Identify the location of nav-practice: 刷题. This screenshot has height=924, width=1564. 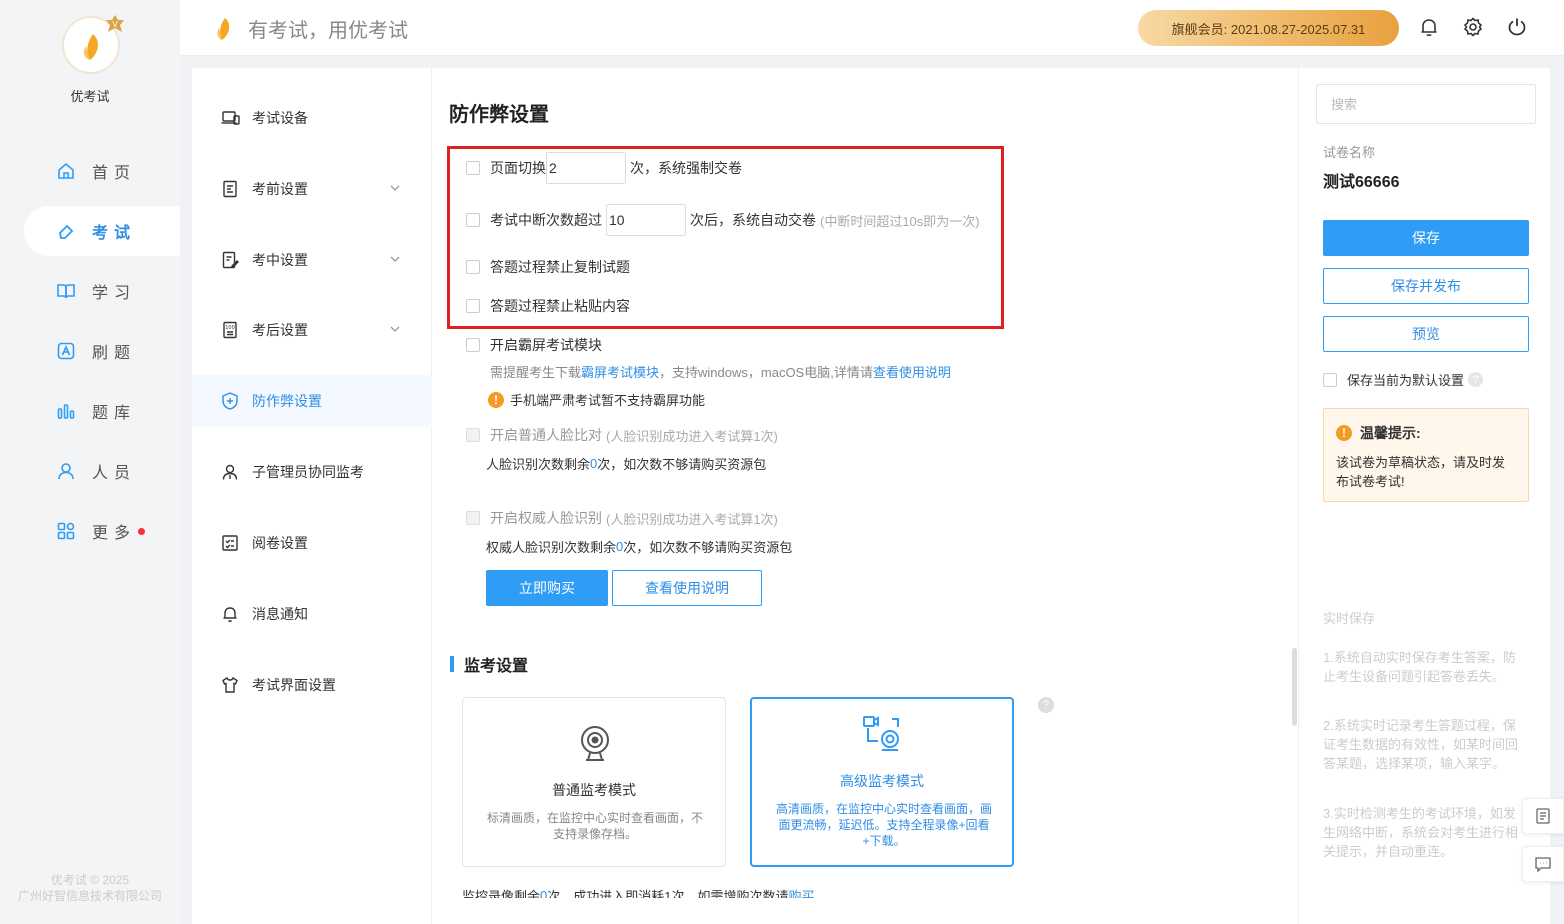
(102, 351).